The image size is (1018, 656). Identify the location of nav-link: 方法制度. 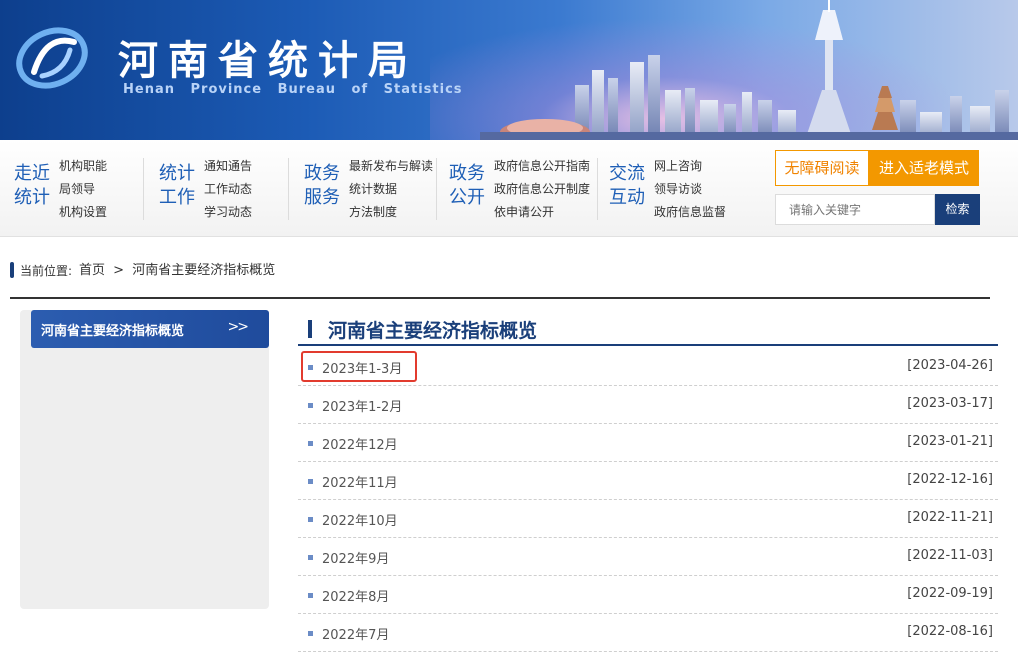
(391, 212).